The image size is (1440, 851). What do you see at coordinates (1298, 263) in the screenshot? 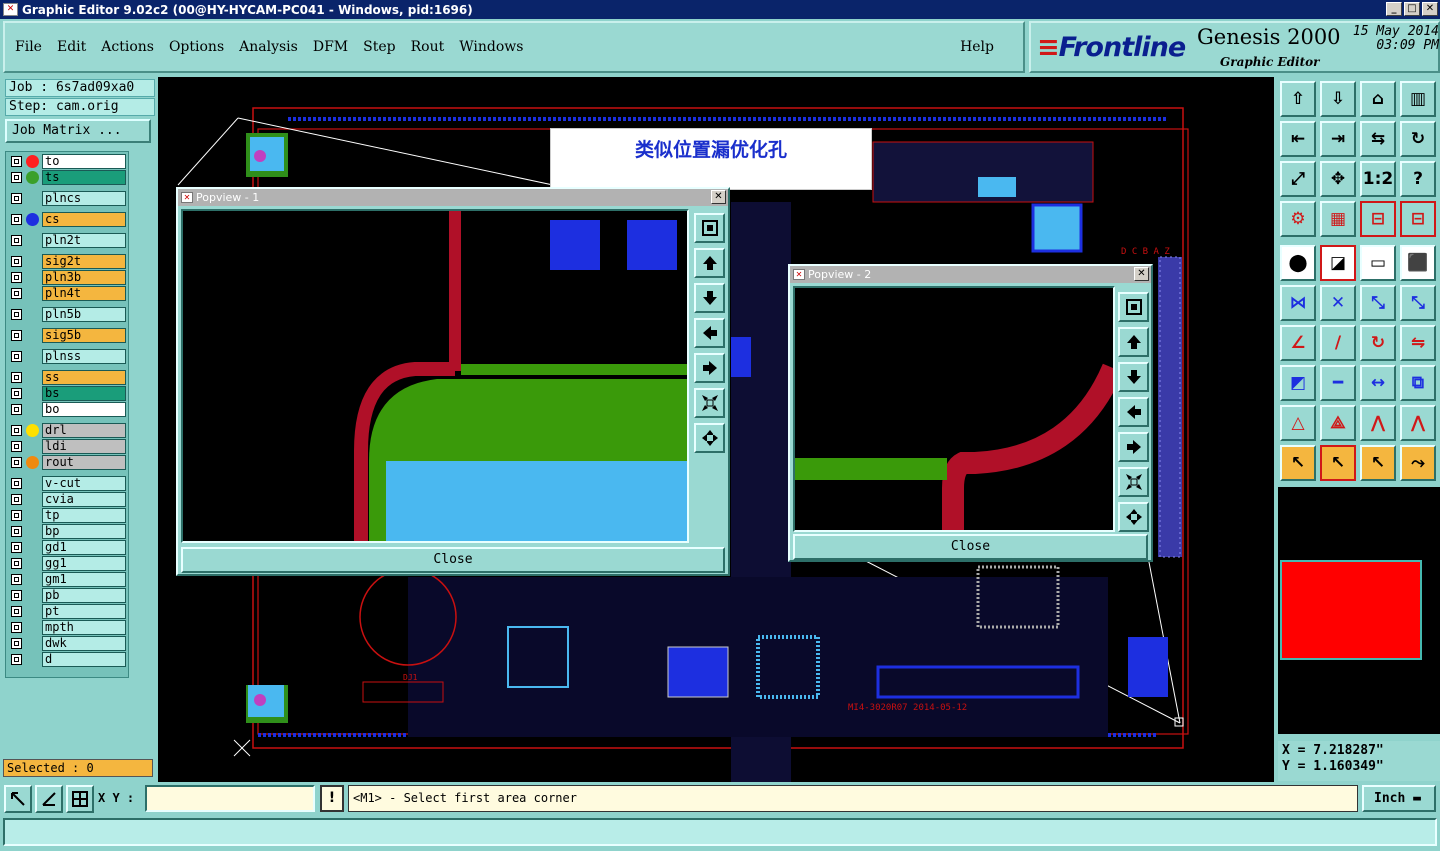
I see `pad-select-icon: ⬤` at bounding box center [1298, 263].